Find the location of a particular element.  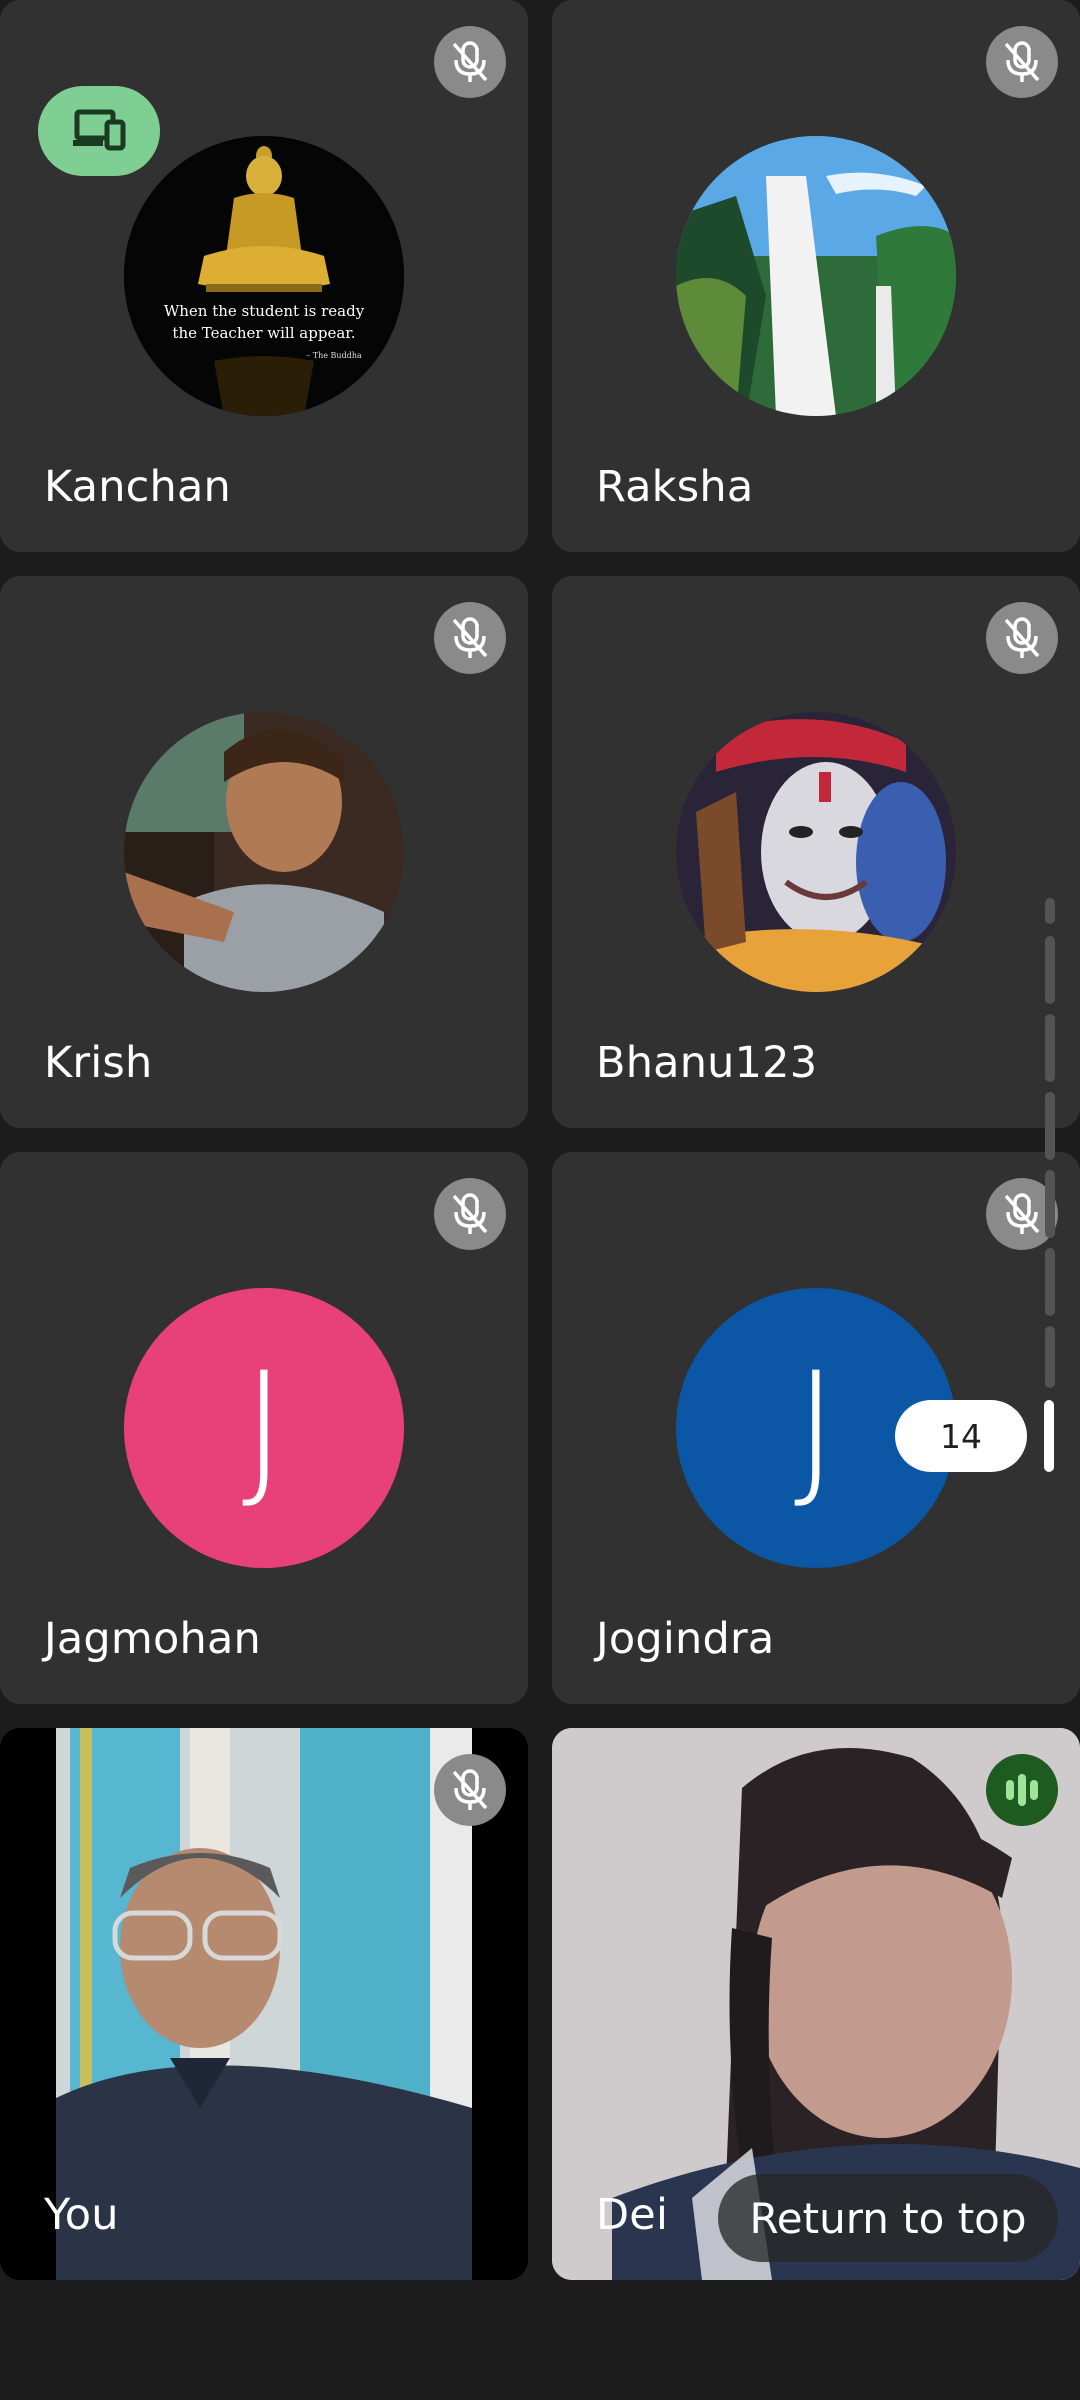

participant-name: You is located at coordinates (81, 2215).